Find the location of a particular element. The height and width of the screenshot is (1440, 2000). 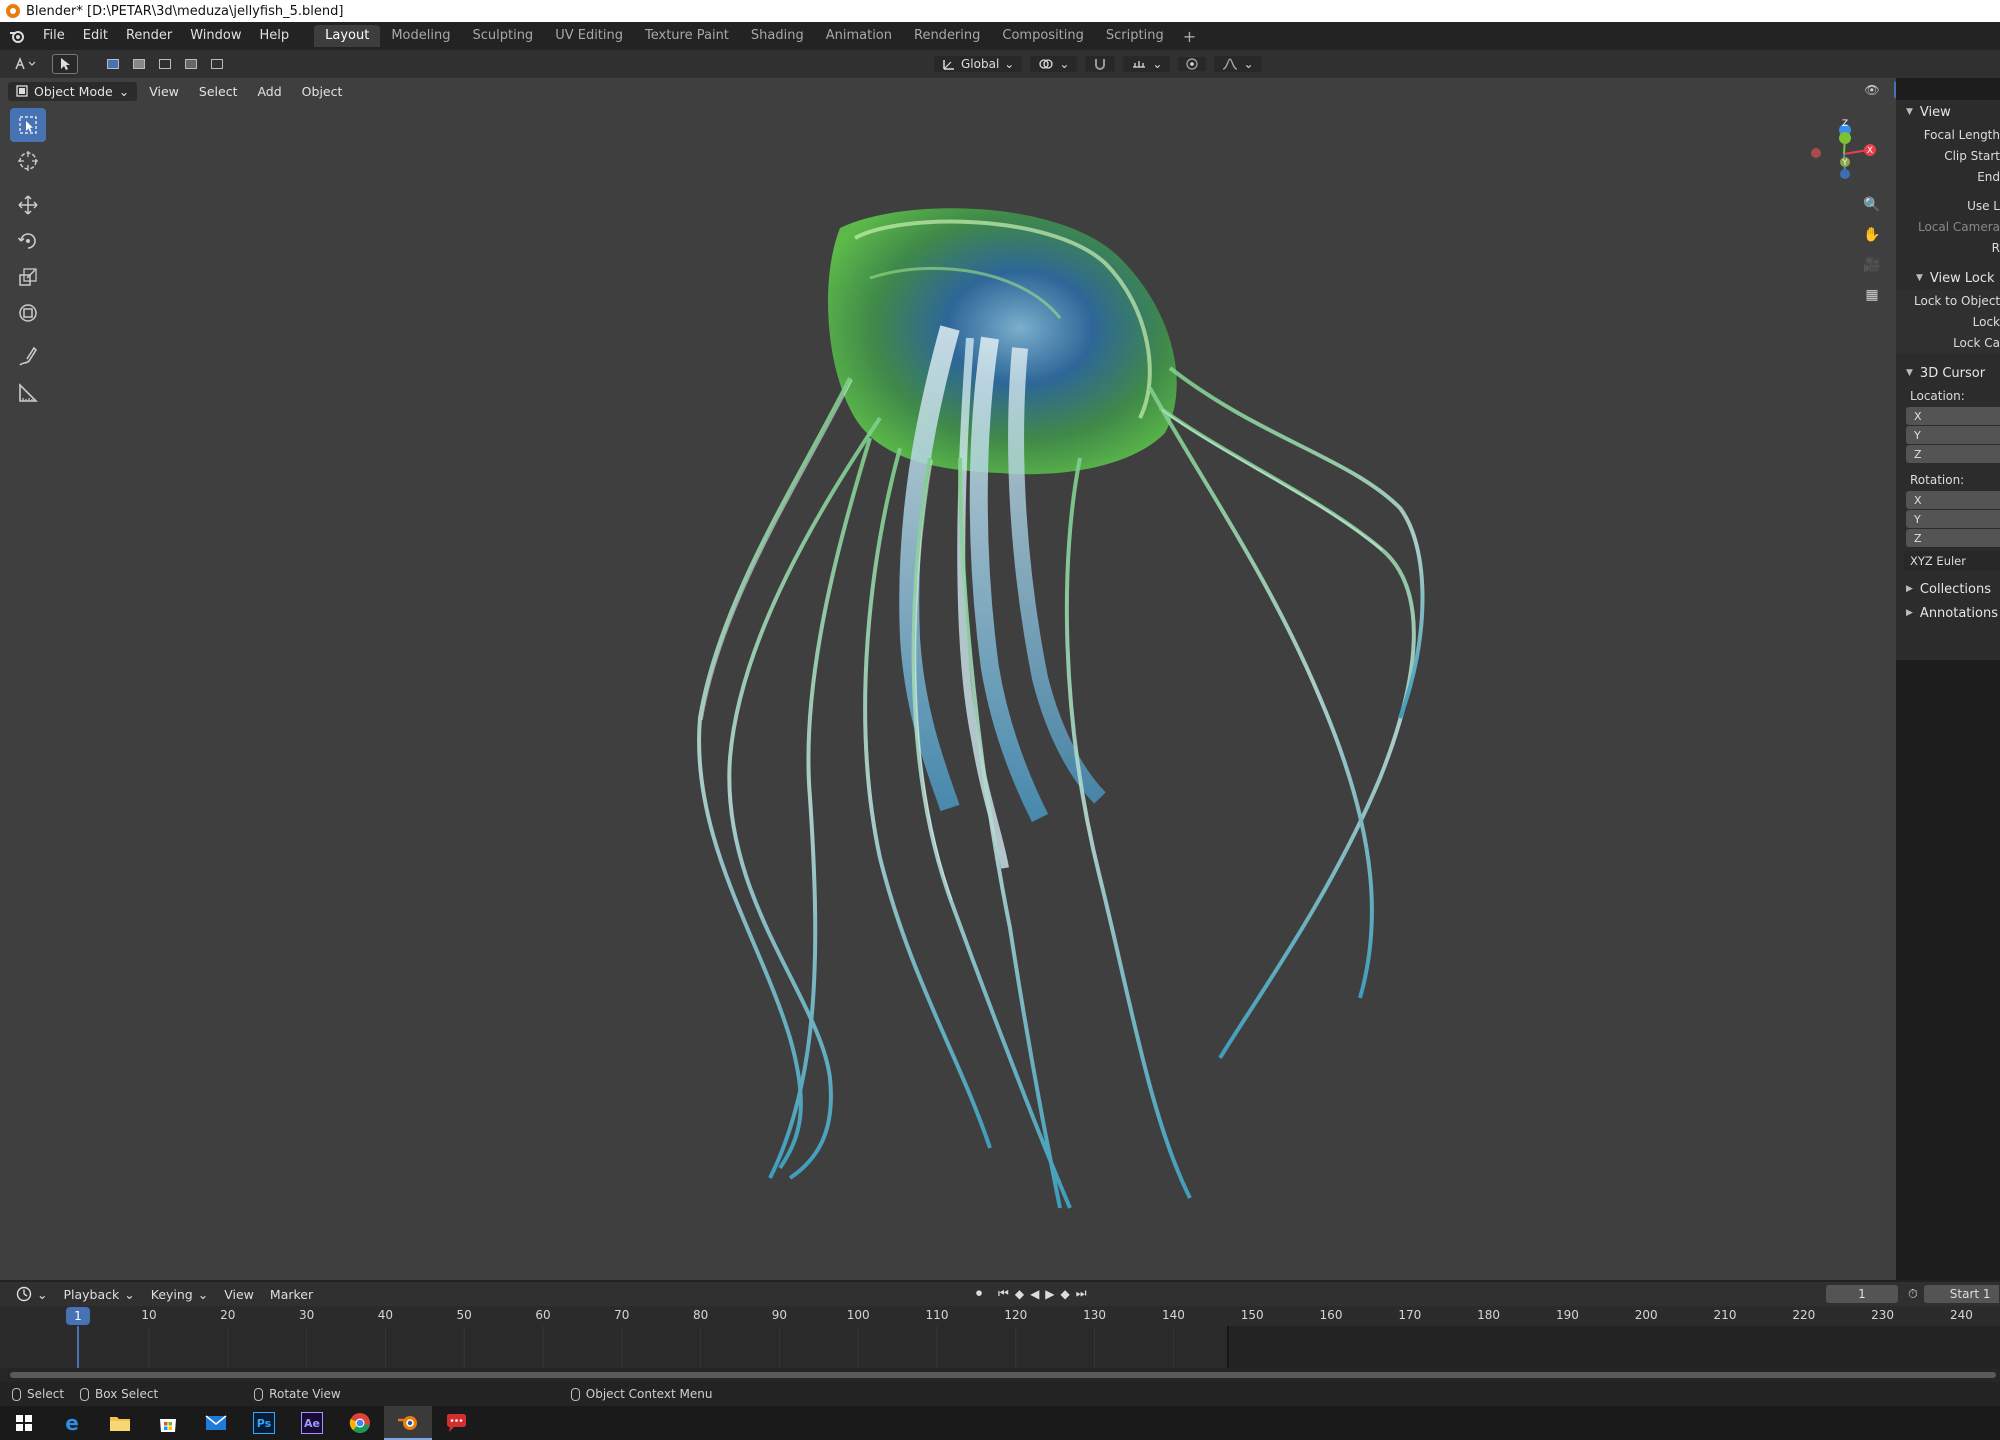

tab-texture-paint: Texture Paint is located at coordinates (687, 36).